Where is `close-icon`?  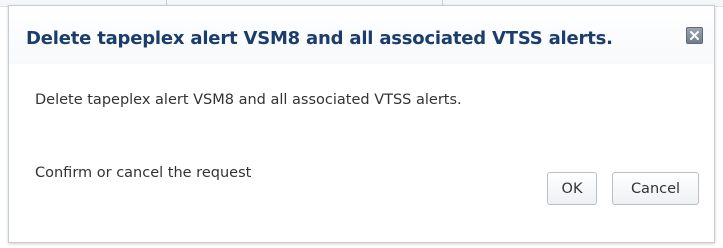
close-icon is located at coordinates (694, 35).